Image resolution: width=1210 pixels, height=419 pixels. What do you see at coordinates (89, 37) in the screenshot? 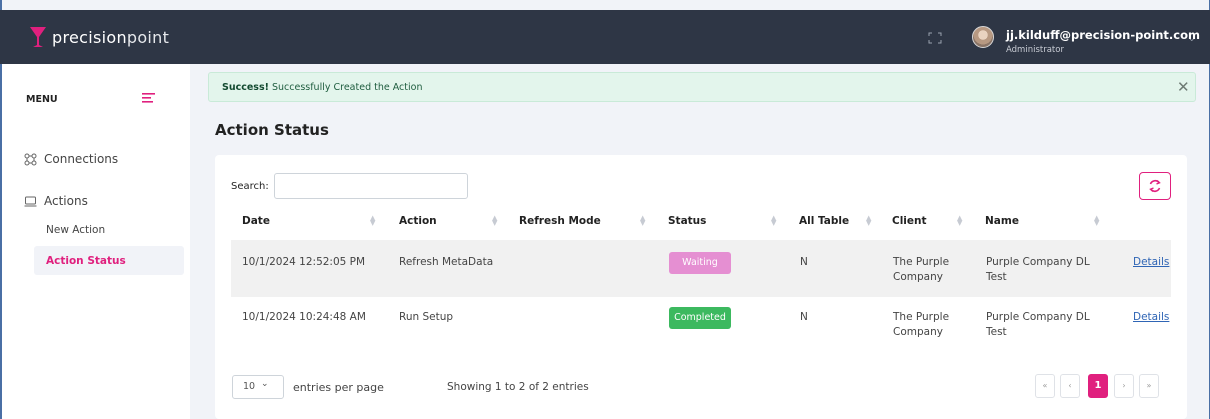
I see `logo-text-prefix: precision` at bounding box center [89, 37].